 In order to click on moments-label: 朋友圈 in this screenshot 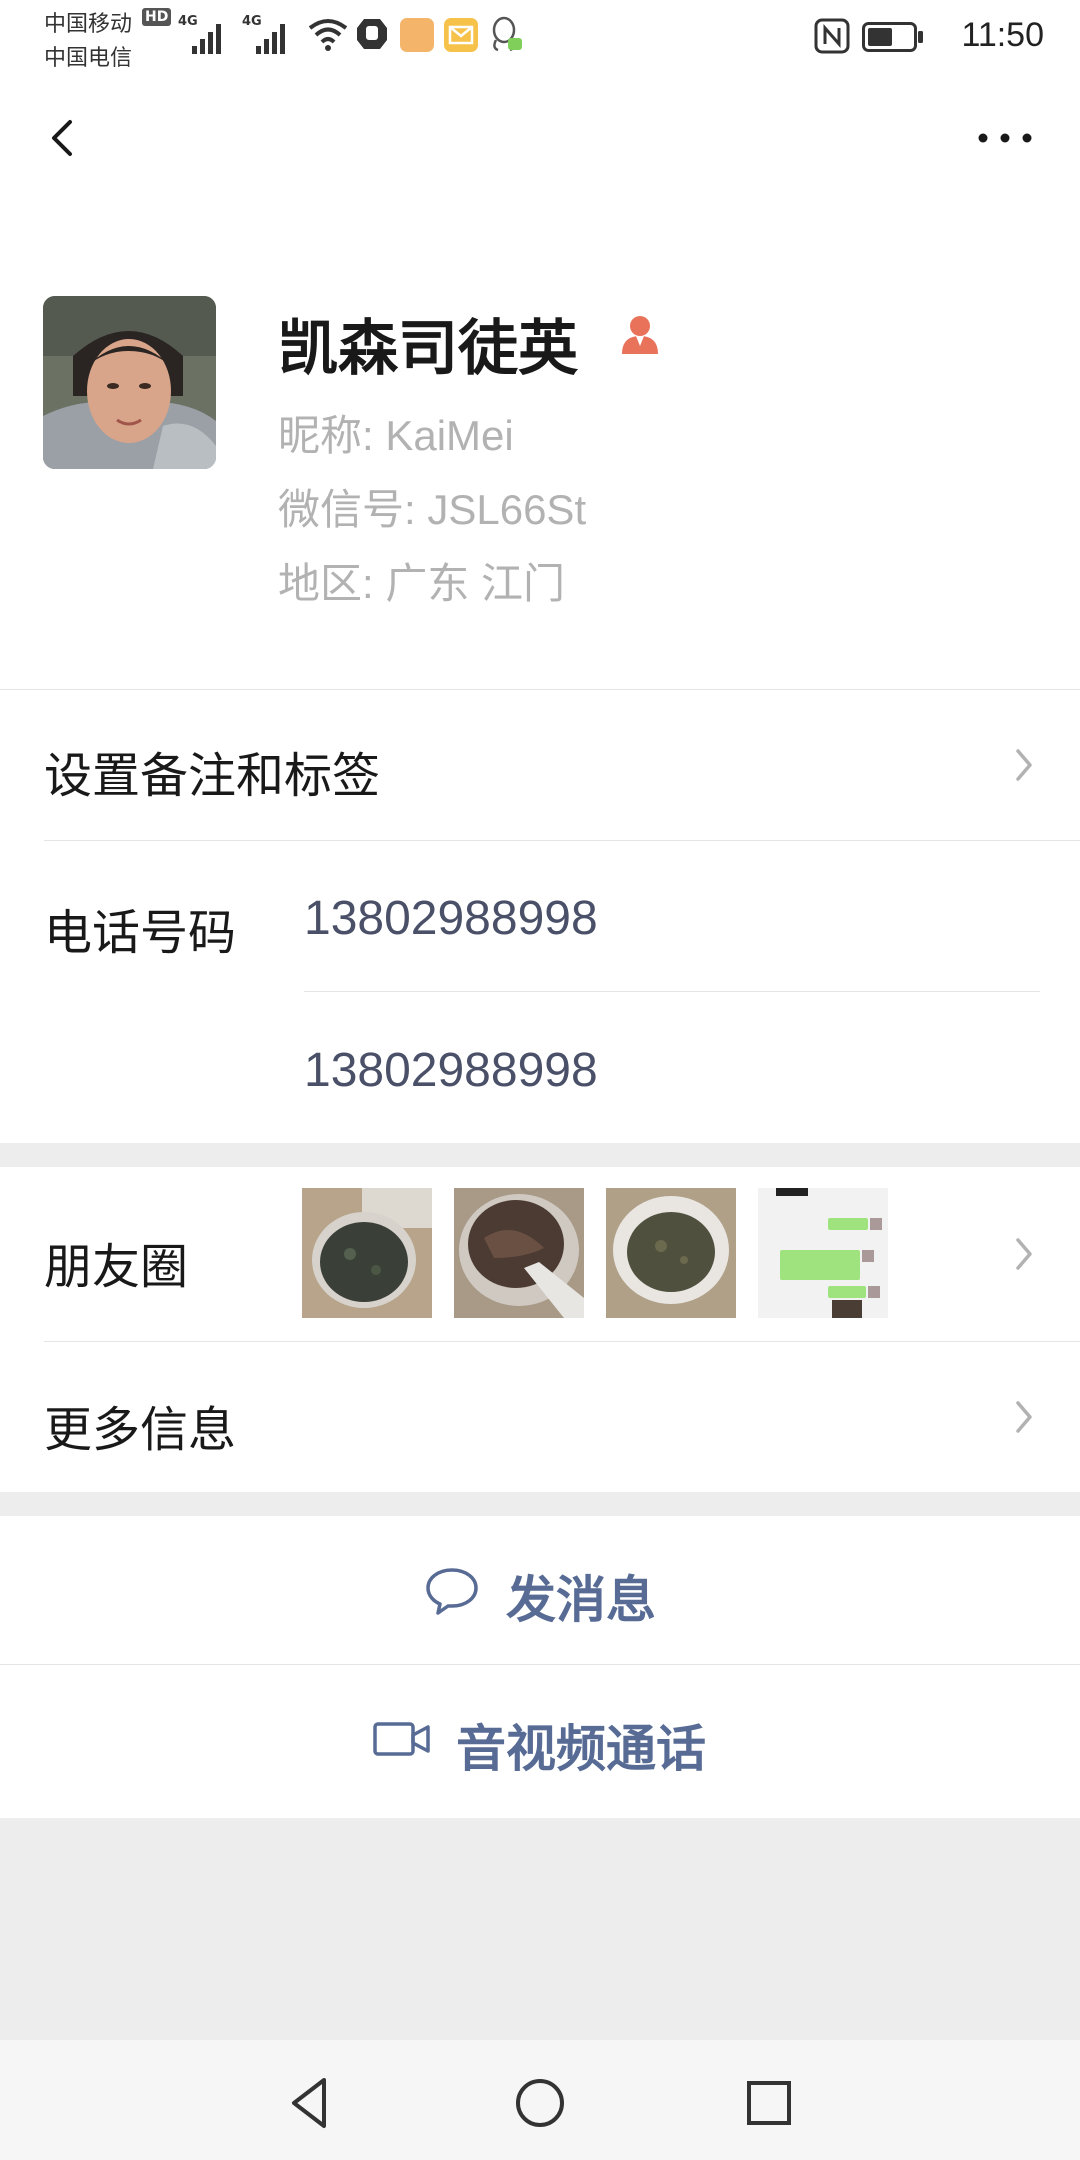, I will do `click(116, 1267)`.